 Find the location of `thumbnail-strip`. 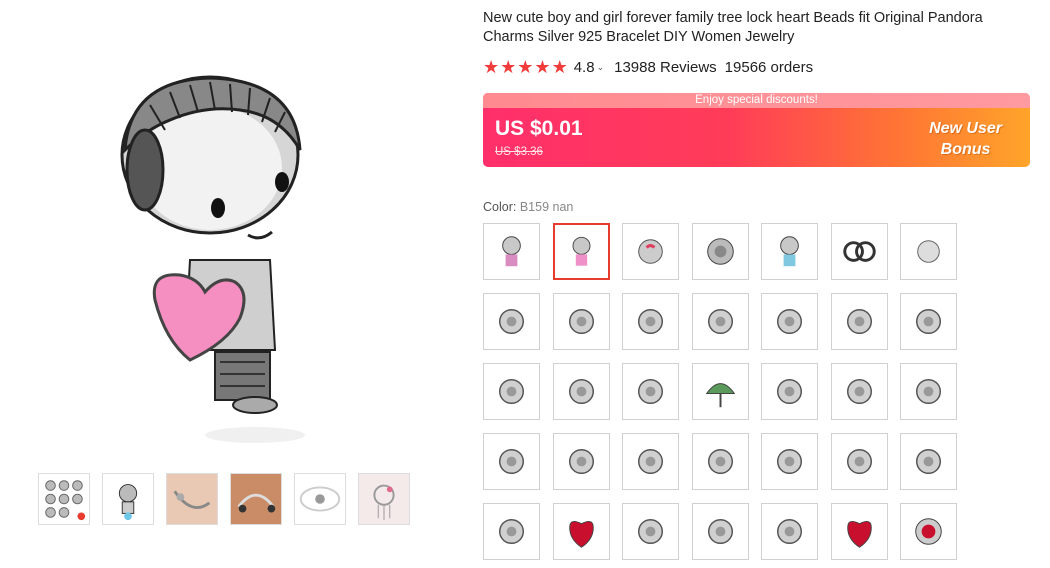

thumbnail-strip is located at coordinates (224, 499).